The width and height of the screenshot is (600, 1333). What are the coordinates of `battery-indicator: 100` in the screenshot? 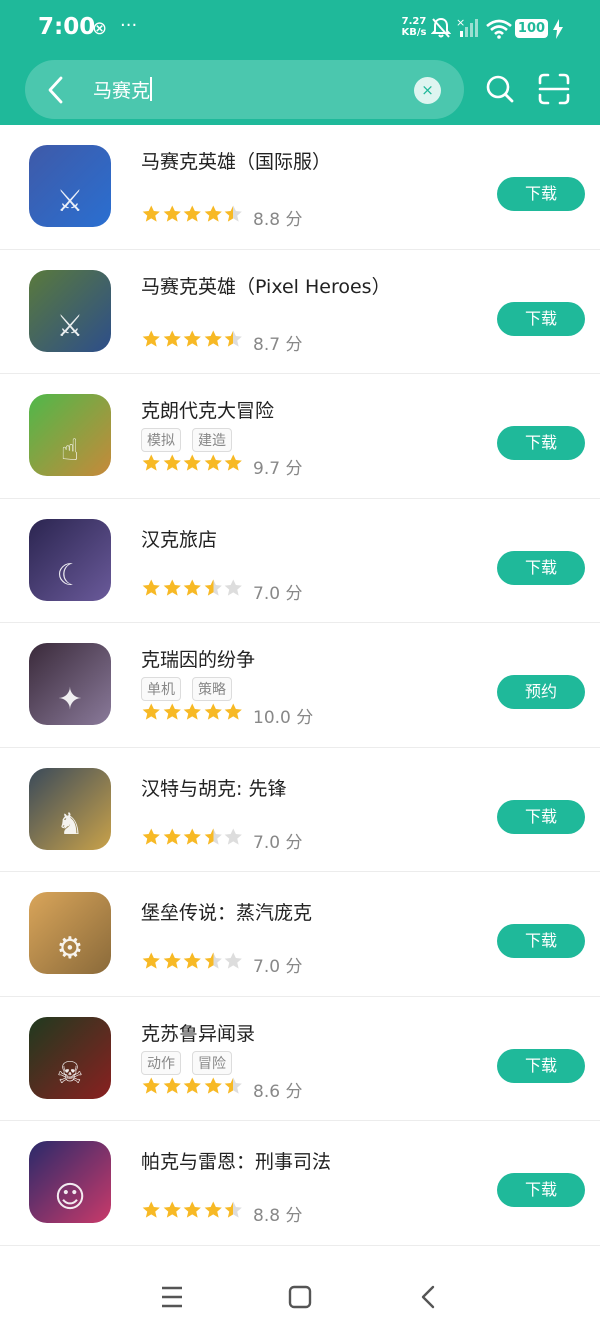 It's located at (531, 28).